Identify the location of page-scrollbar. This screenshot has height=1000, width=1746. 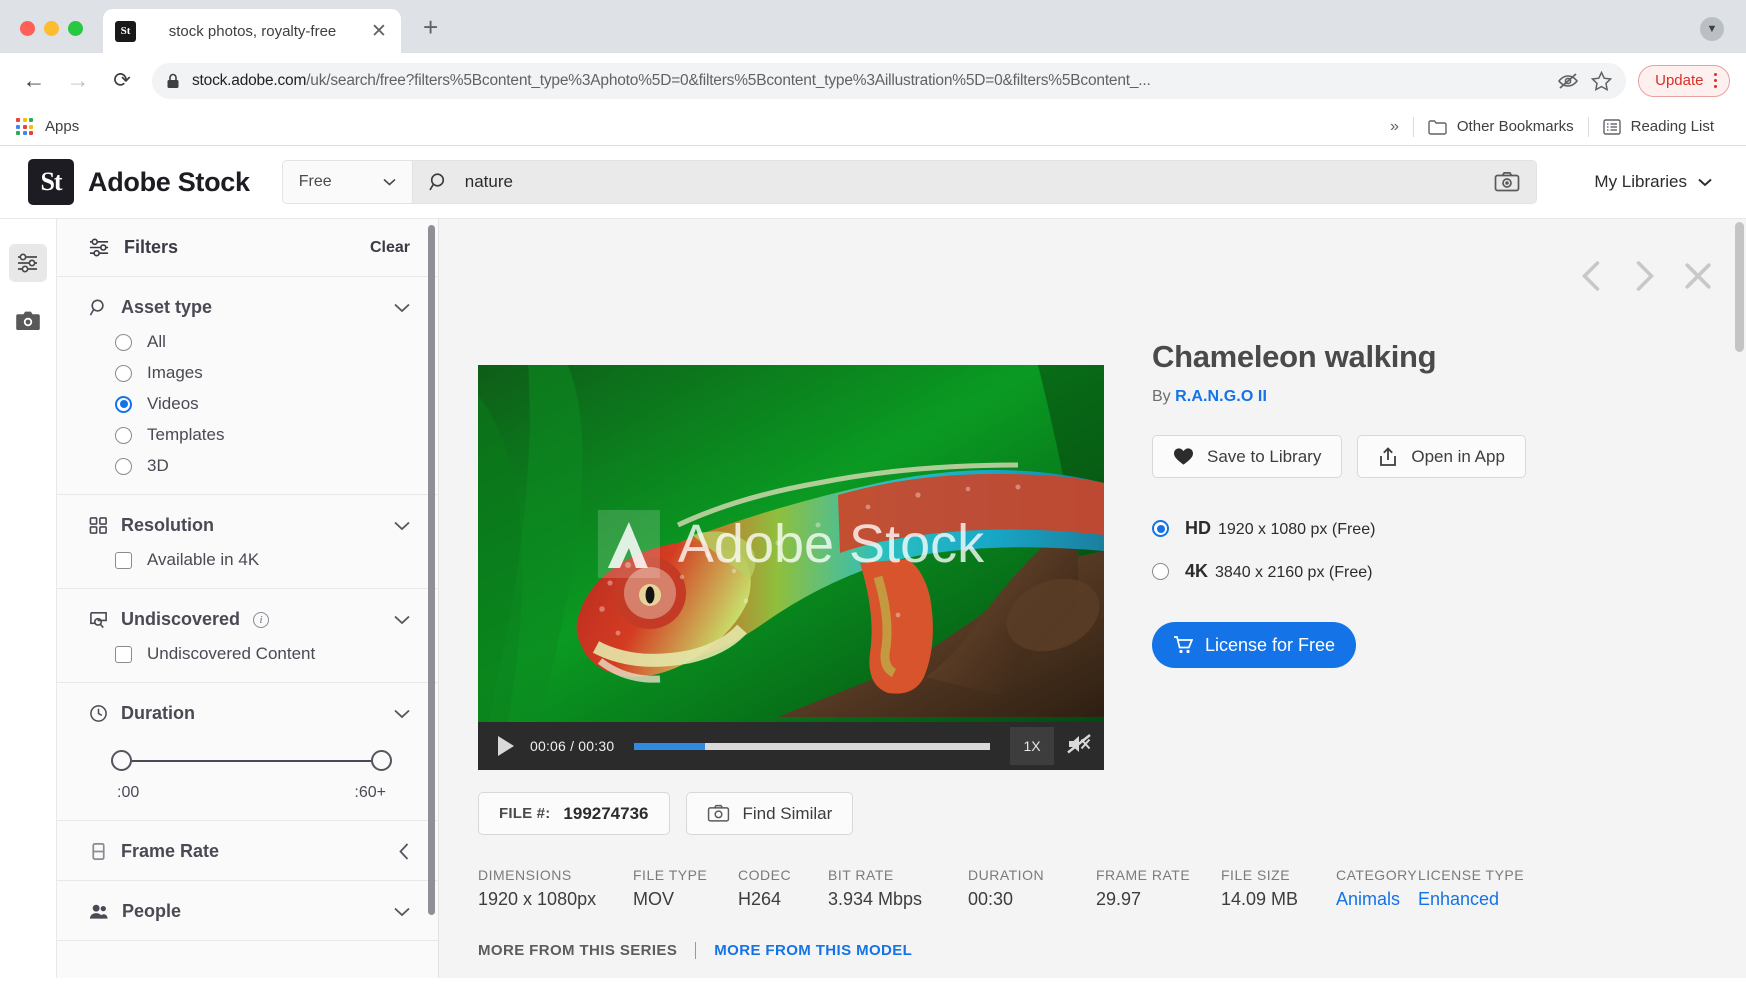
(1739, 287).